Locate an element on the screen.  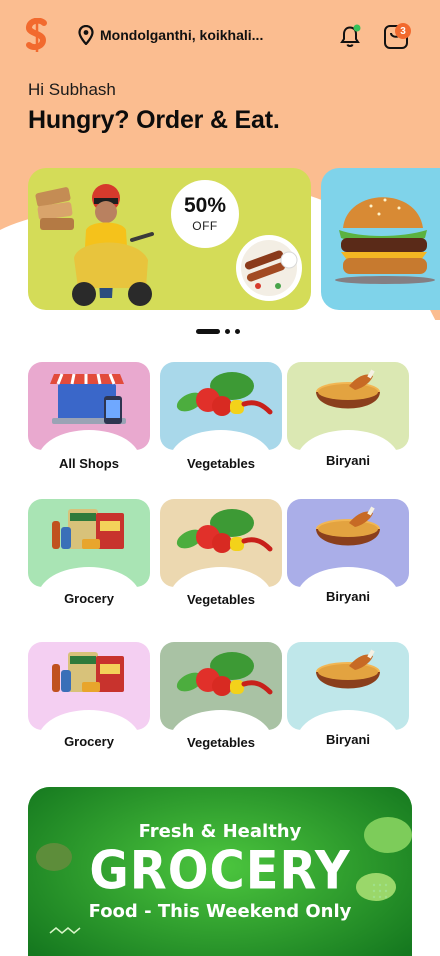
discount-percent: 50% is located at coordinates (205, 205).